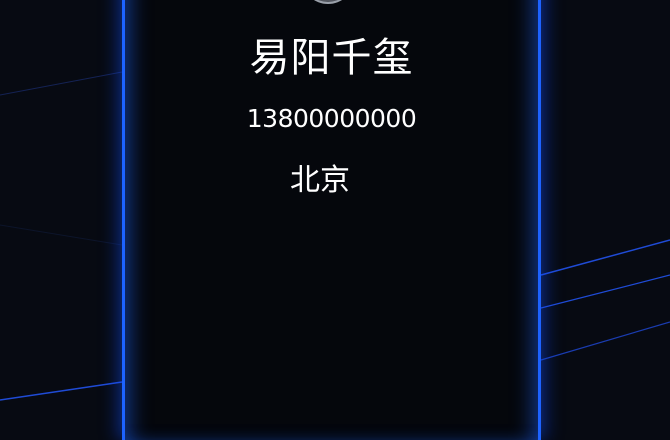  What do you see at coordinates (331, 58) in the screenshot?
I see `profile-name: 易阳千玺` at bounding box center [331, 58].